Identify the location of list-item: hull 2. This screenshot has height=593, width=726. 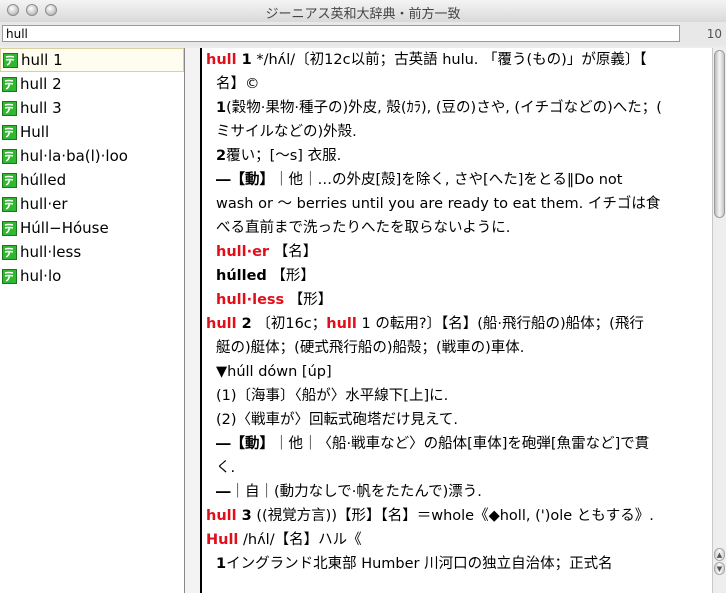
(92, 84).